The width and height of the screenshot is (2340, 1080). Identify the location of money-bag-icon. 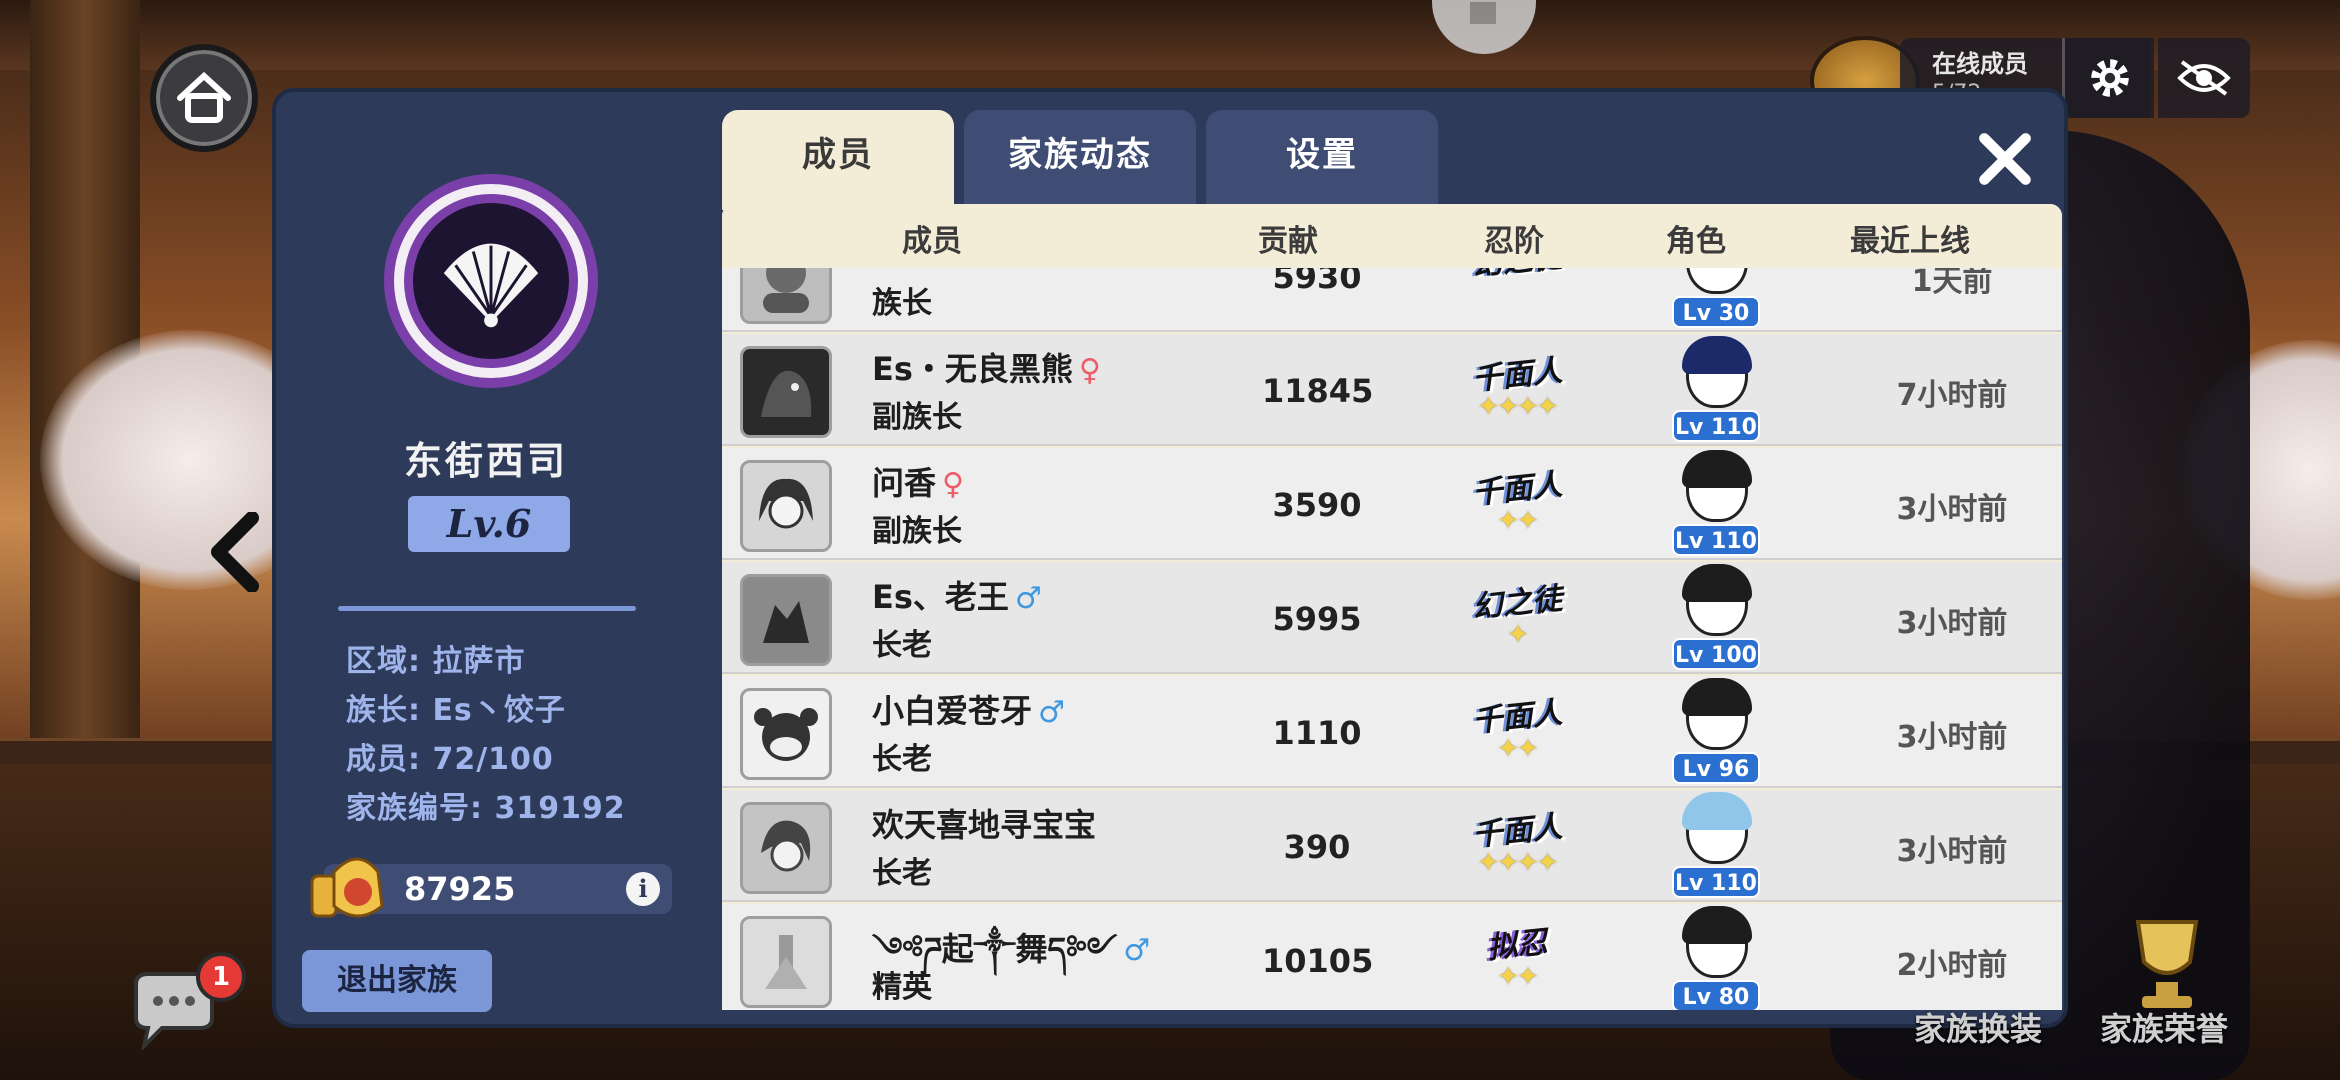
(347, 887).